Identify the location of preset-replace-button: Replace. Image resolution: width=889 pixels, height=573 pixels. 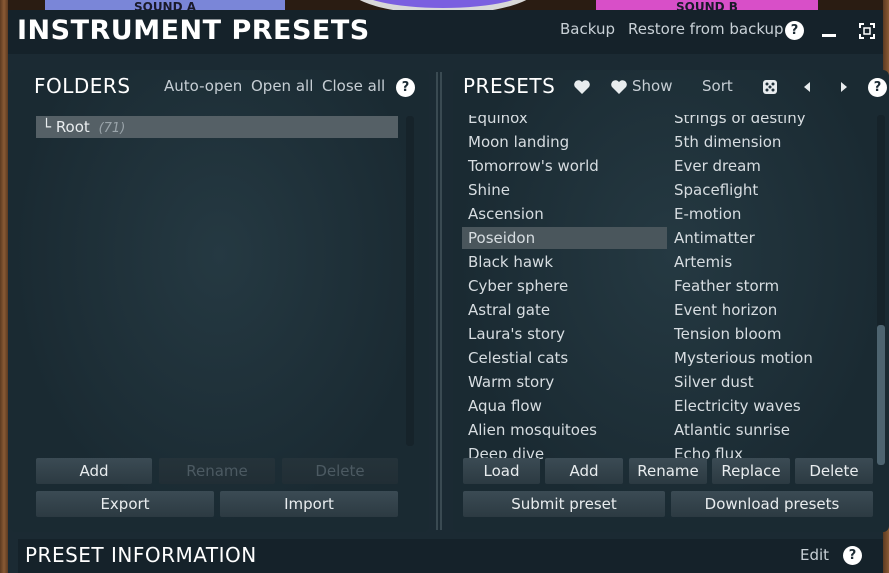
(751, 471).